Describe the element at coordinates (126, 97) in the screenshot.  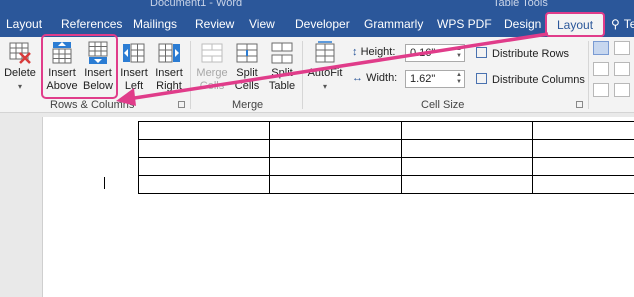
I see `arrow-head-icon` at that location.